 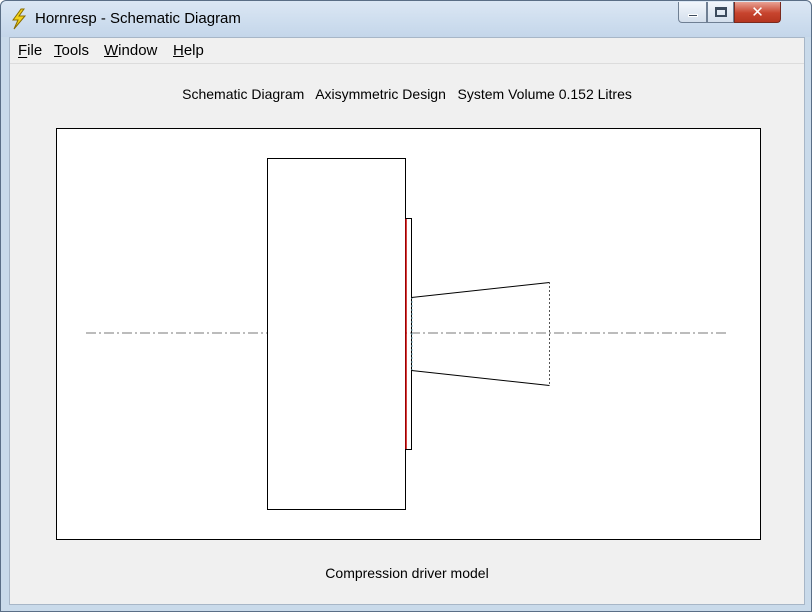 I want to click on menu-window: Window, so click(x=130, y=50).